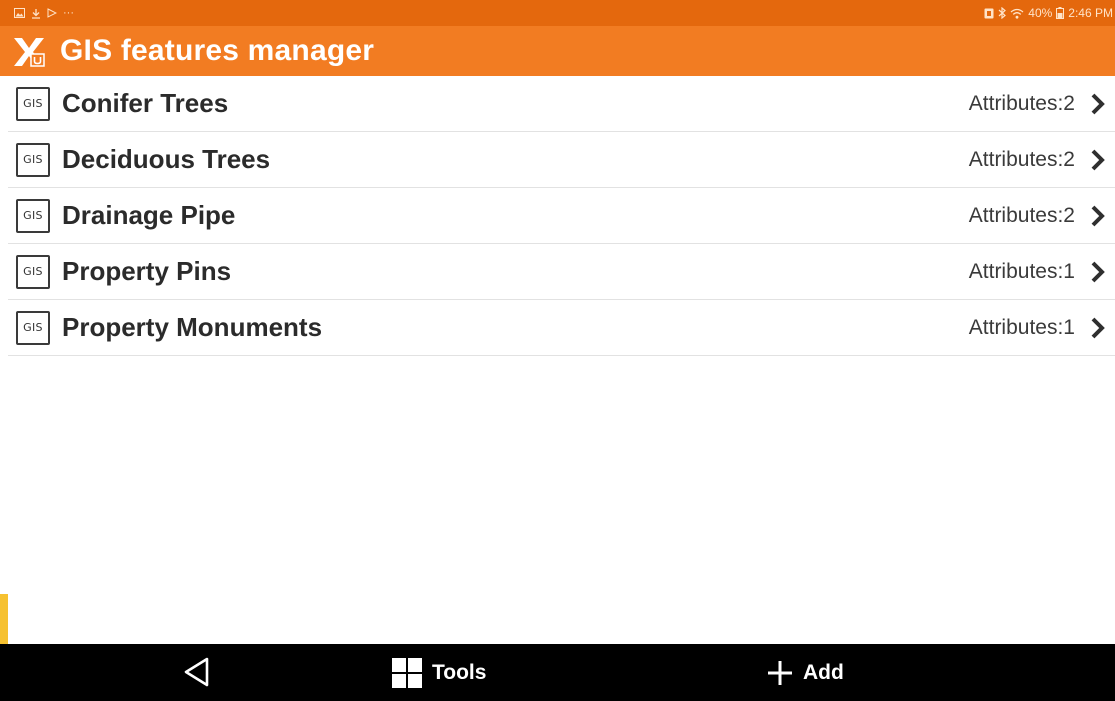 Image resolution: width=1115 pixels, height=701 pixels. I want to click on more-icon: ···, so click(68, 13).